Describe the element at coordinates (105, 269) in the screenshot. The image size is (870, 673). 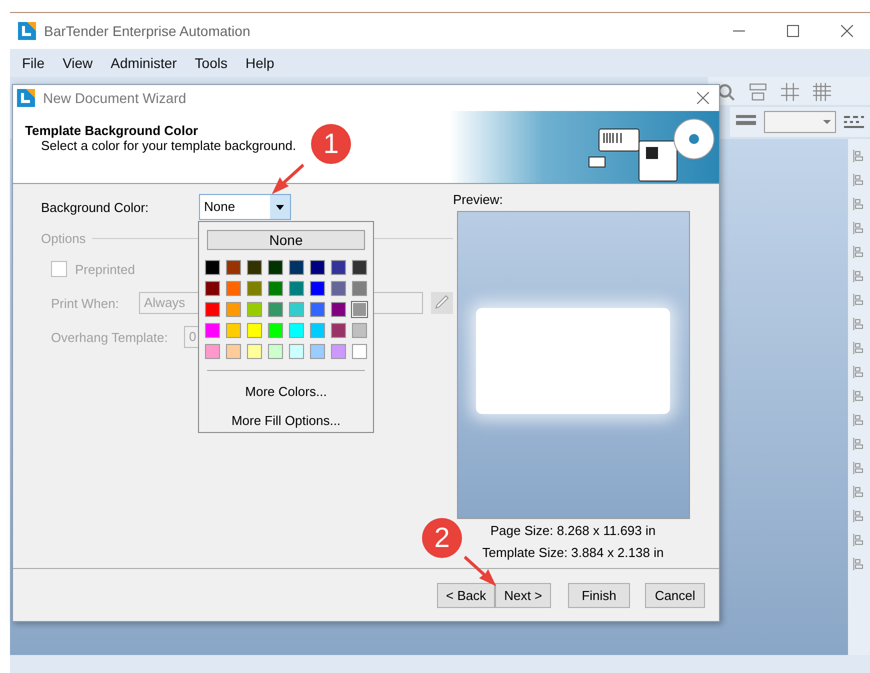
I see `checkbox-label: Preprinted` at that location.